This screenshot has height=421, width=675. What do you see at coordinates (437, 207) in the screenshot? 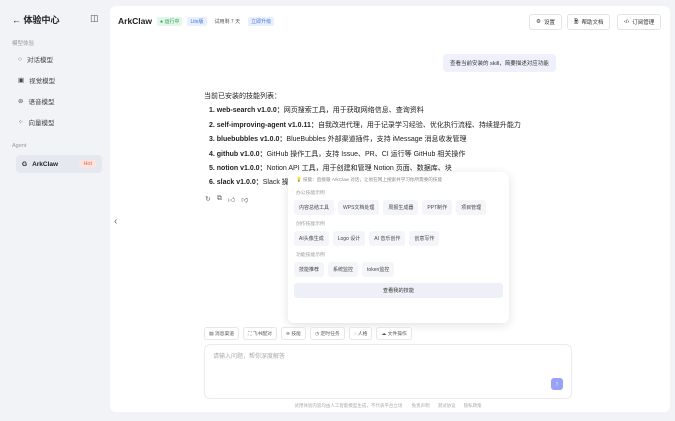
I see `skill-chip: PPT制作` at bounding box center [437, 207].